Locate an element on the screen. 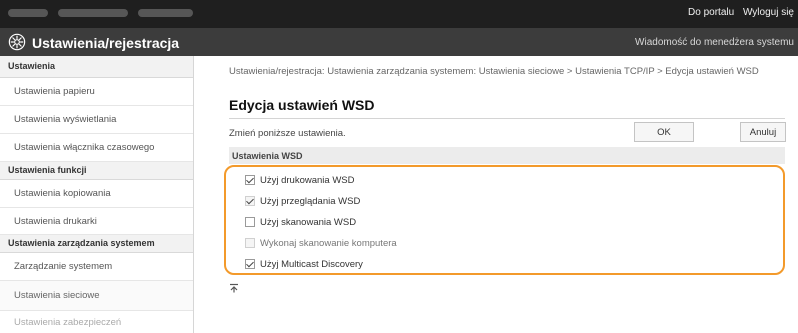 The image size is (798, 333). sidebar-item-timer-settings: Ustawienia włącznika czasowego is located at coordinates (96, 148).